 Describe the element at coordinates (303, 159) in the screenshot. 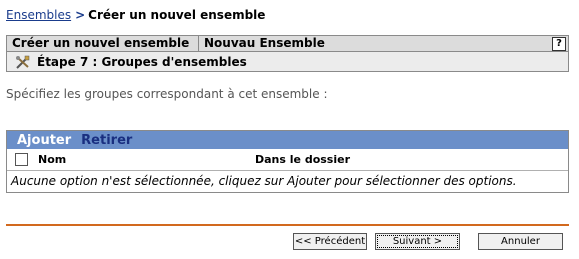

I see `column-header-folder: Dans le dossier` at that location.